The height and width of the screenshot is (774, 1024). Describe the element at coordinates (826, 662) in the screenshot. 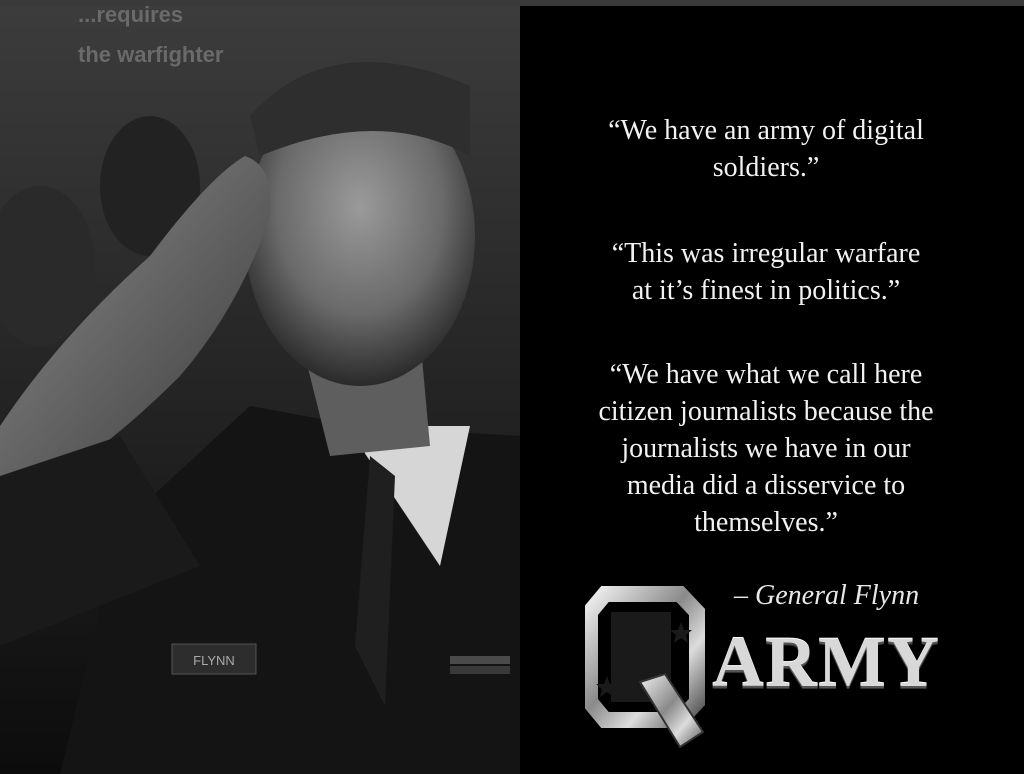

I see `logo-word: ARMY` at that location.